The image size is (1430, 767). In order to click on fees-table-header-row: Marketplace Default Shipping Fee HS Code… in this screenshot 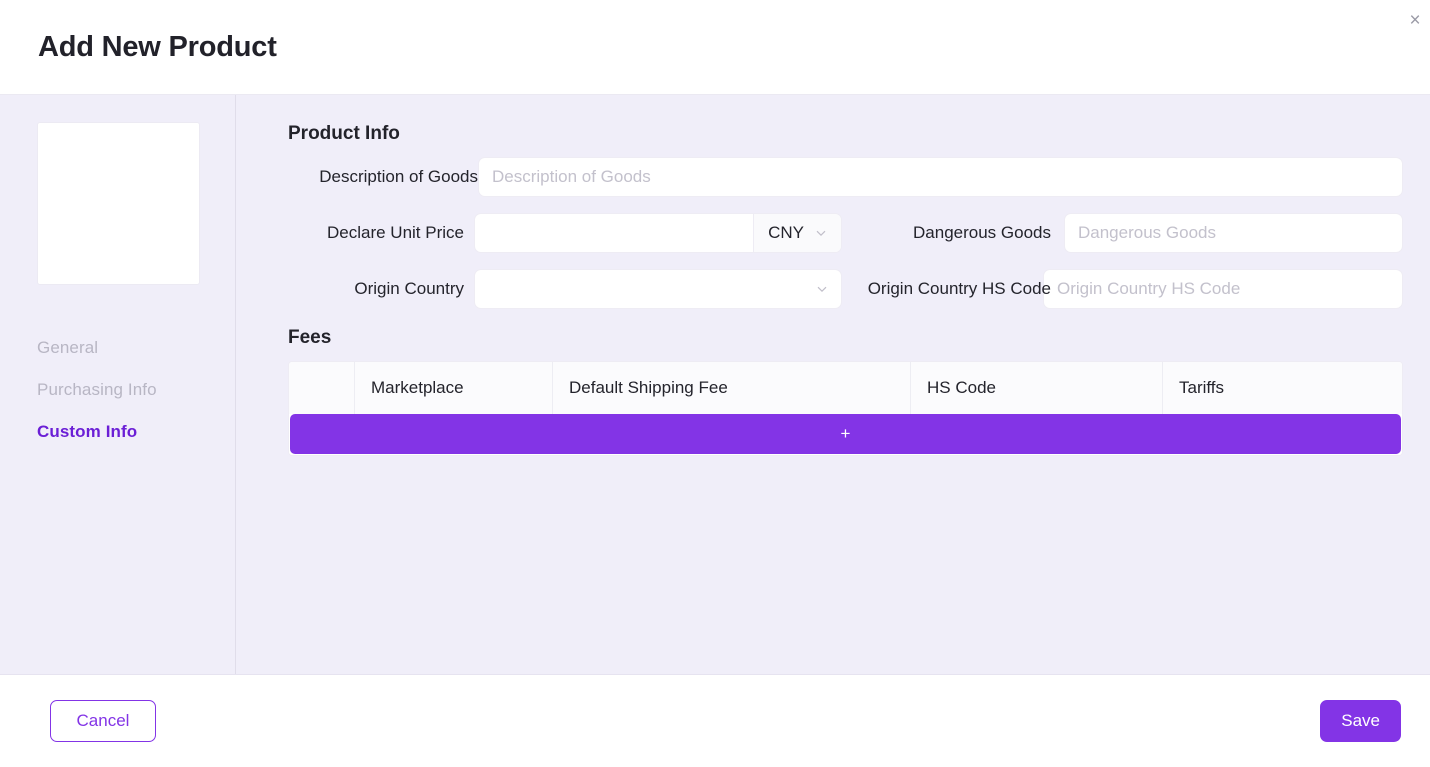, I will do `click(845, 388)`.